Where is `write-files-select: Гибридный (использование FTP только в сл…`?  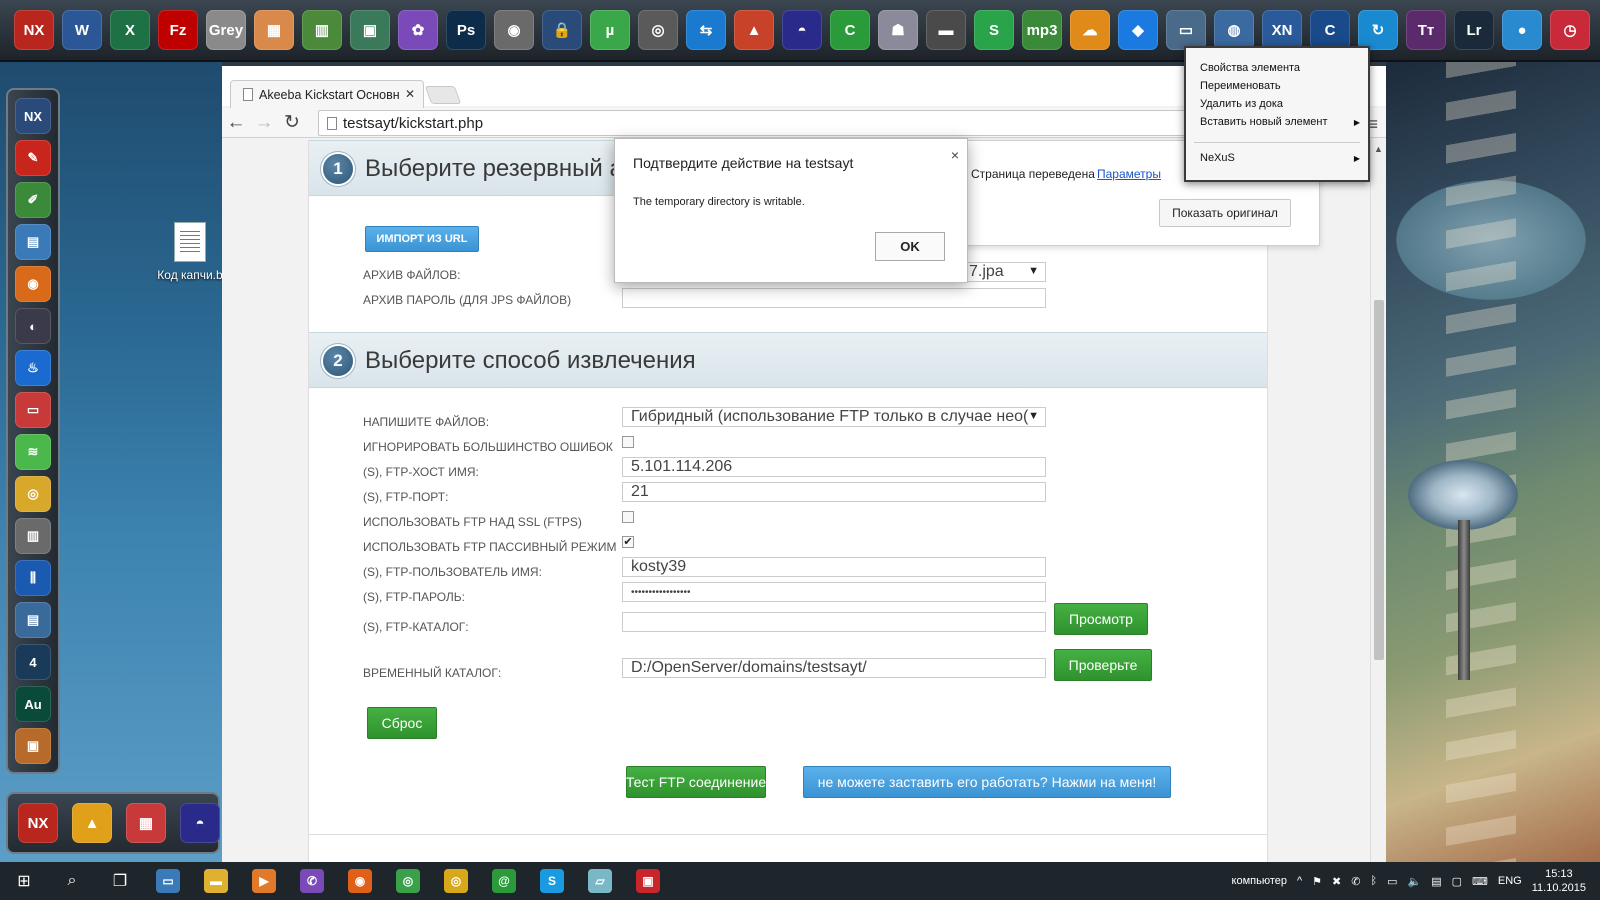 write-files-select: Гибридный (использование FTP только в сл… is located at coordinates (834, 417).